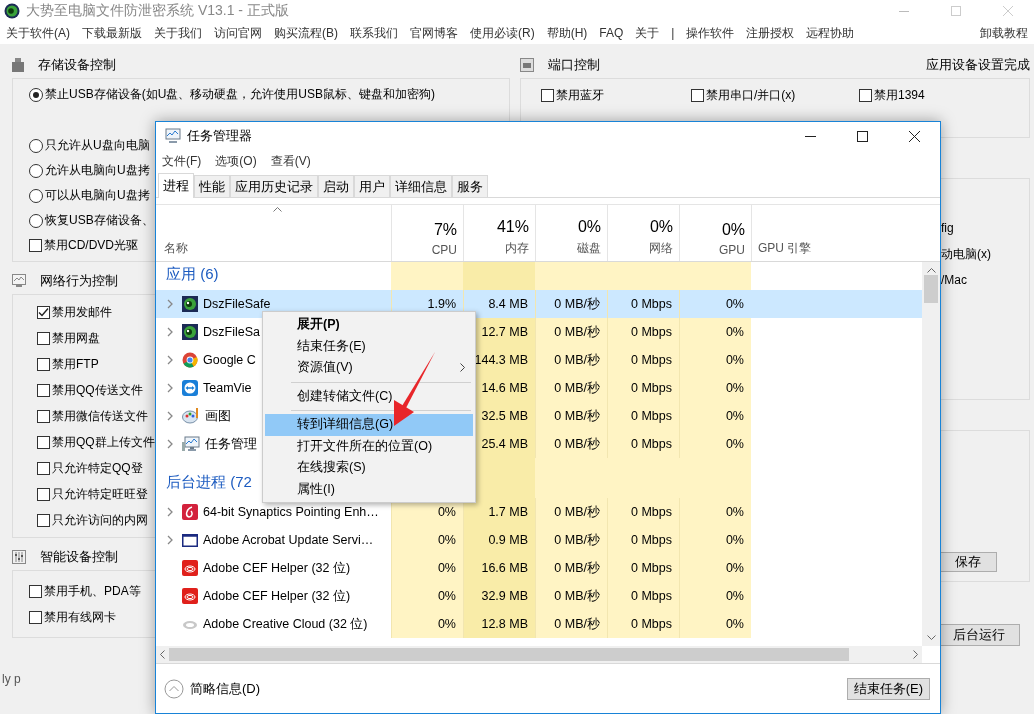 The height and width of the screenshot is (714, 1034). Describe the element at coordinates (285, 624) in the screenshot. I see `process-name: Adobe Creative Cloud (32 位)` at that location.